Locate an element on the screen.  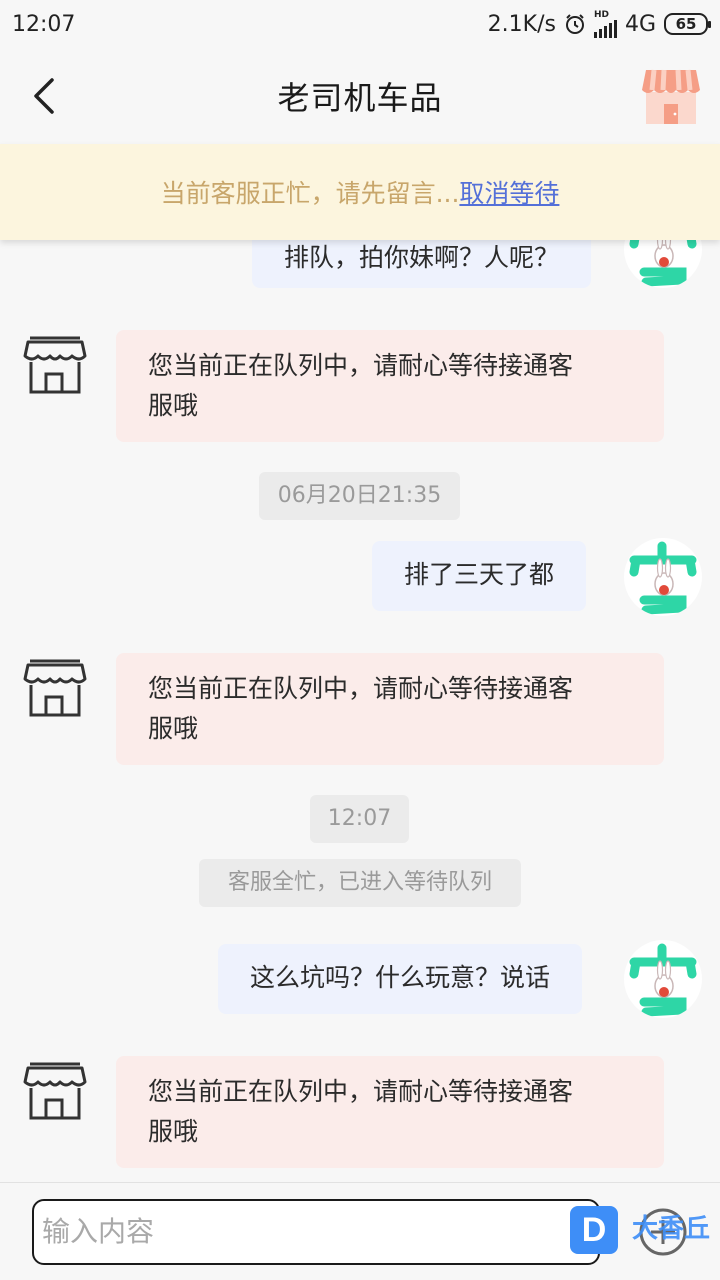
status-indicators: 2.1K/s HD 4G 65 is located at coordinates (599, 23).